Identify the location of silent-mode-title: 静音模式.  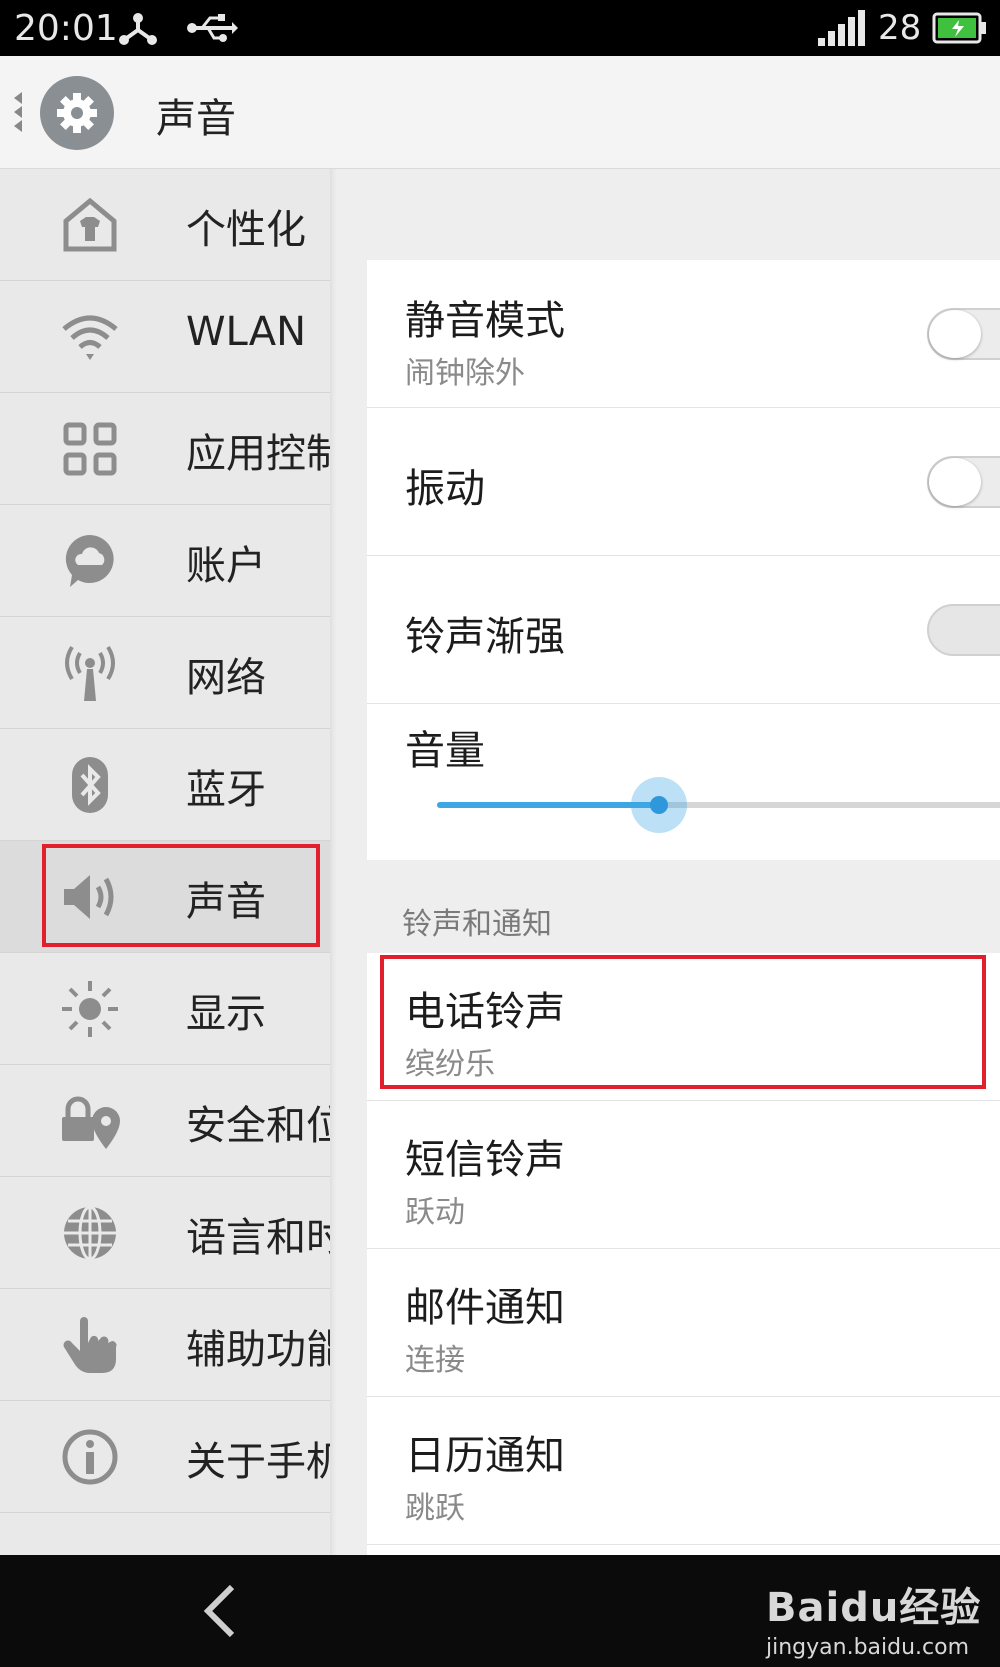
(485, 321).